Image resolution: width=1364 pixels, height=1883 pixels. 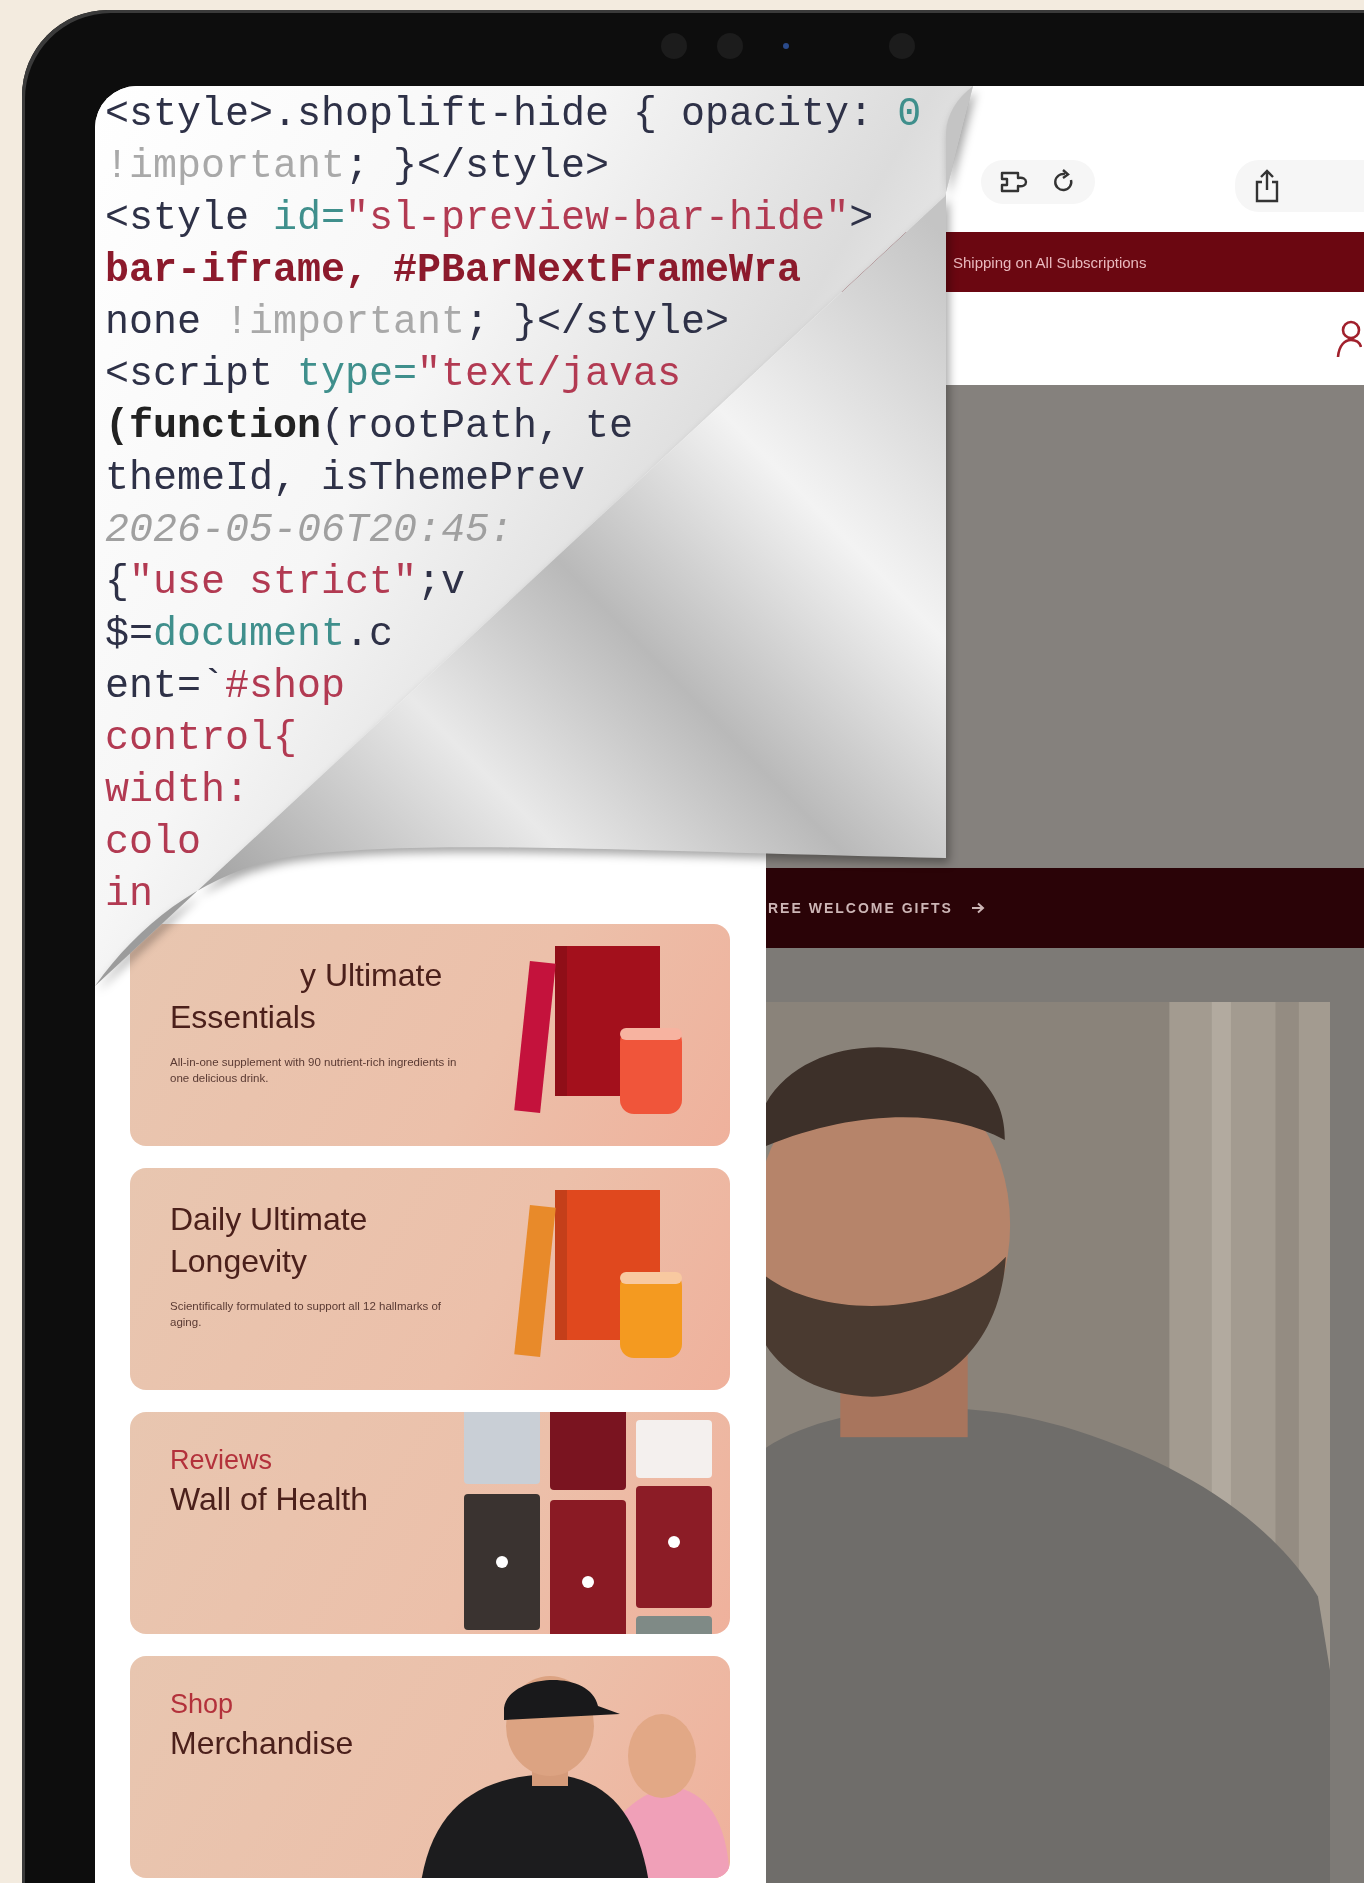 I want to click on card-description: All-in-one supplement with 90 nutrient-rich ingredients in one delicious drink., so click(x=314, y=1070).